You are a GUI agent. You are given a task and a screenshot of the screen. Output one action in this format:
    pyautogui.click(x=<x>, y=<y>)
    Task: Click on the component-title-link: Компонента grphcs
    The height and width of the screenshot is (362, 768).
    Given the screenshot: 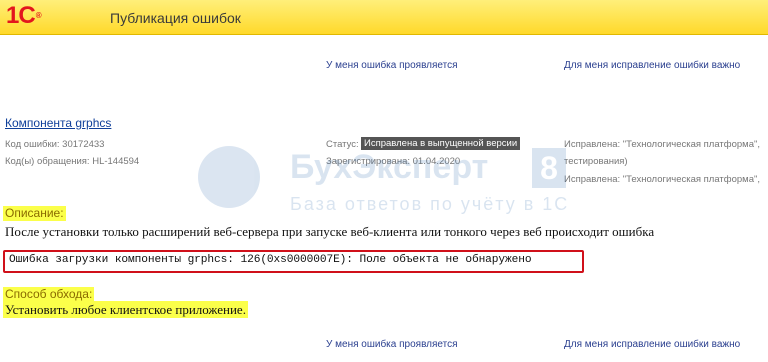 What is the action you would take?
    pyautogui.click(x=58, y=123)
    